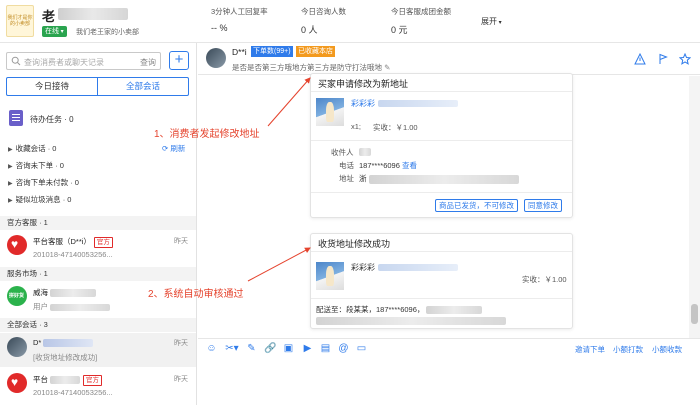 The width and height of the screenshot is (700, 405). I want to click on section-service-market: 服务市场 · 1, so click(98, 274).